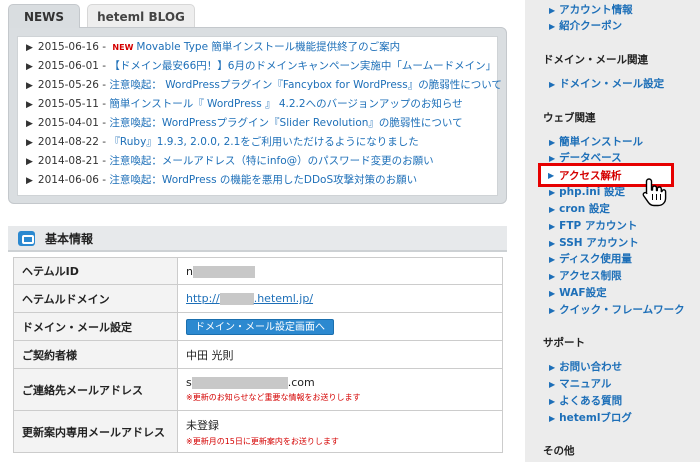 The width and height of the screenshot is (700, 462). What do you see at coordinates (258, 389) in the screenshot?
I see `table-row: ご連絡先メールアドレス s .com ※更新のお知らせなど重要な情報をお送りします` at bounding box center [258, 389].